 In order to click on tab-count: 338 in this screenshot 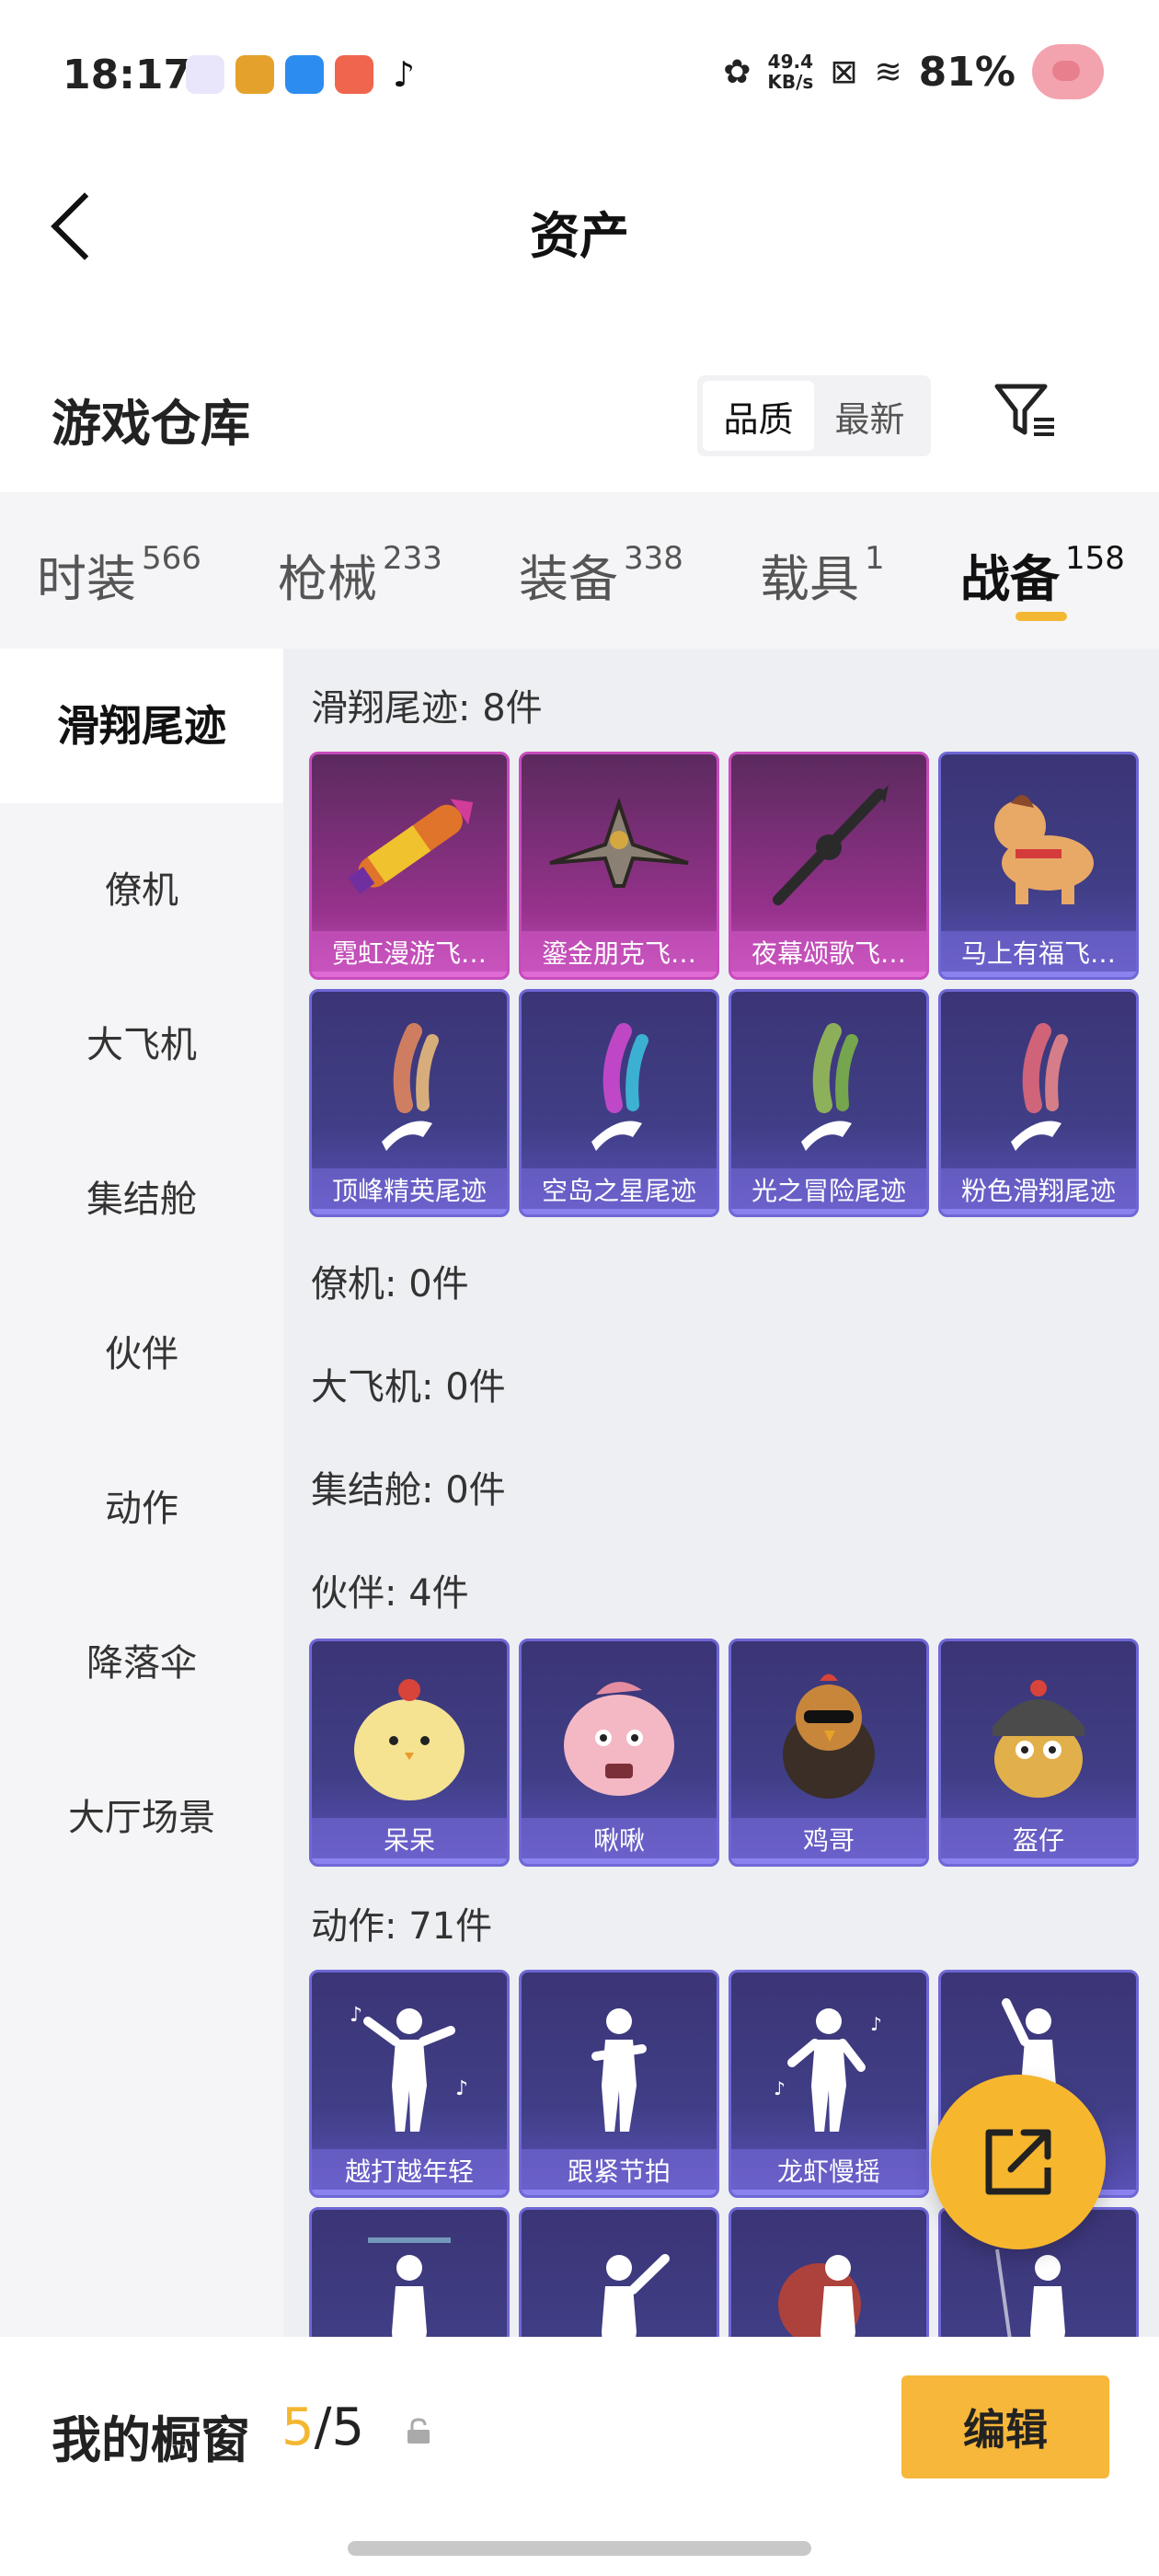, I will do `click(653, 558)`.